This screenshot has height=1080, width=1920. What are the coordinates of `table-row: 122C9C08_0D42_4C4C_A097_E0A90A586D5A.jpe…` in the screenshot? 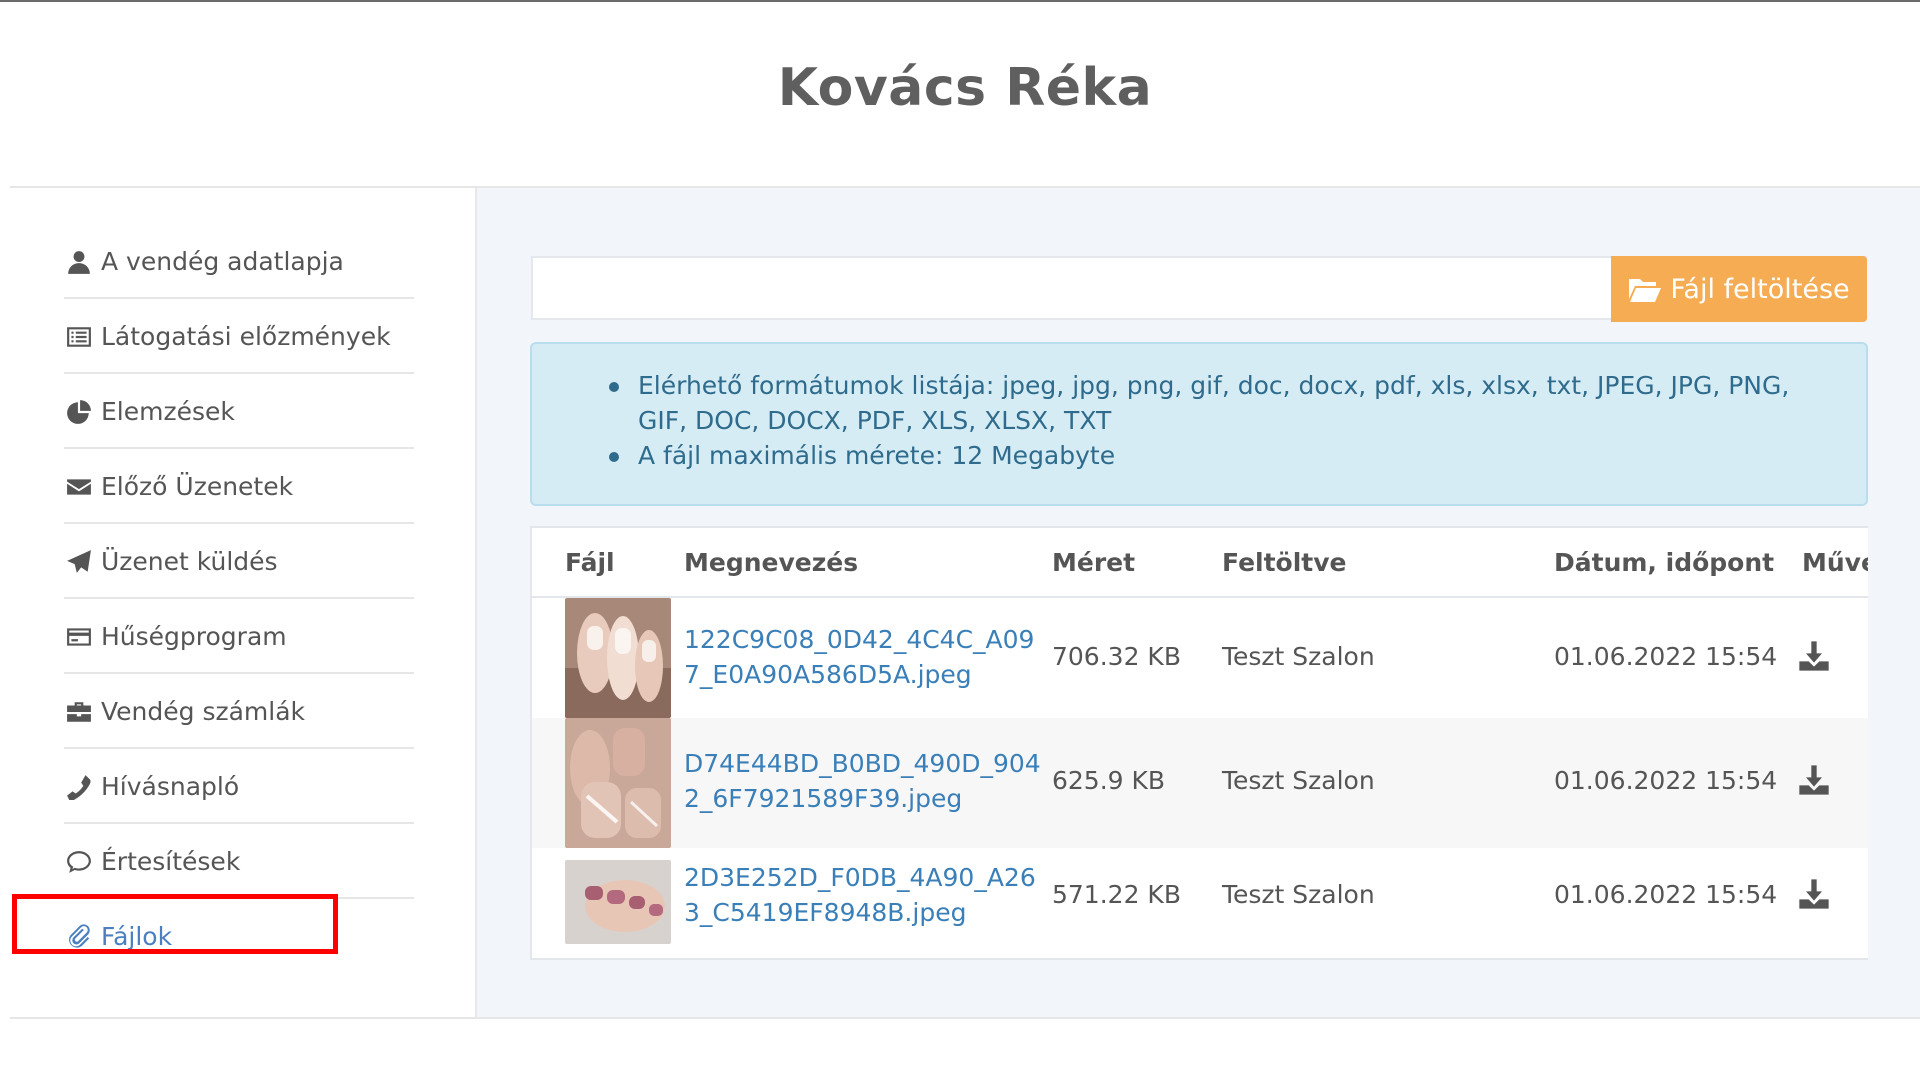 It's located at (1200, 658).